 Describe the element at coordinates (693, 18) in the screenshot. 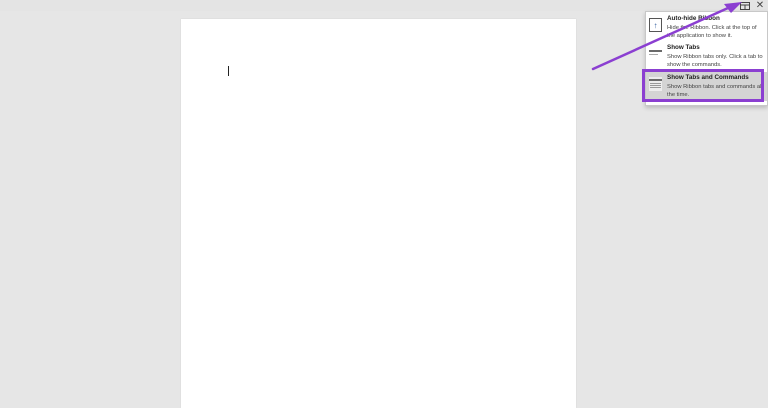

I see `menu-item-title: Auto-hide Ribbon` at that location.